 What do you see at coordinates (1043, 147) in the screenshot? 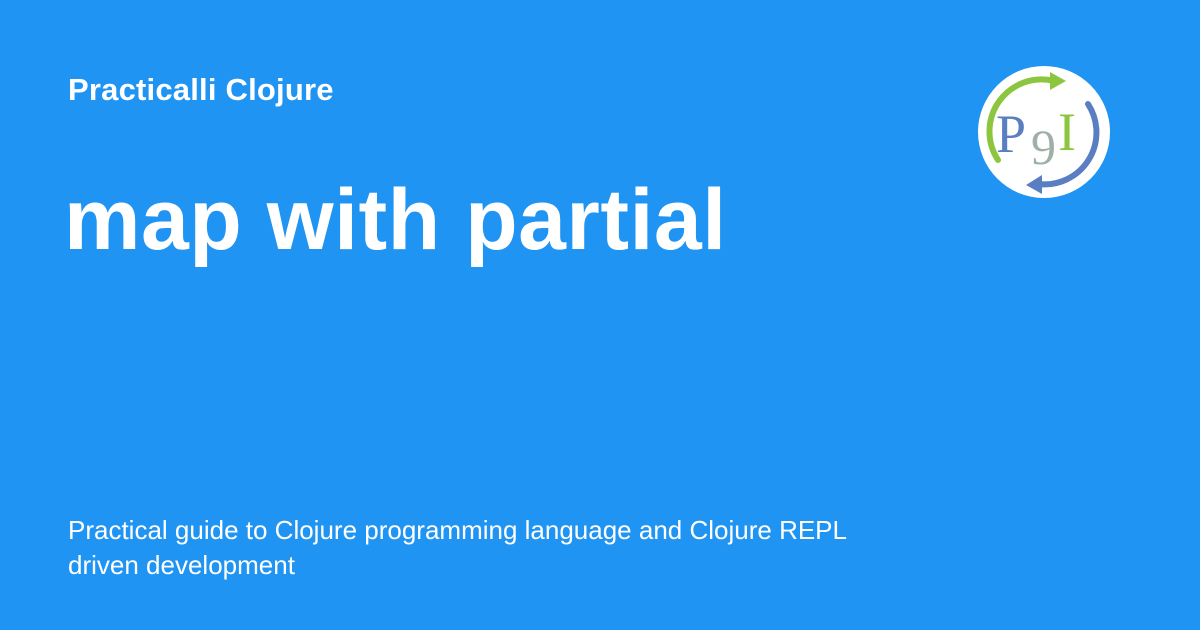
I see `logo-letter-9: 9` at bounding box center [1043, 147].